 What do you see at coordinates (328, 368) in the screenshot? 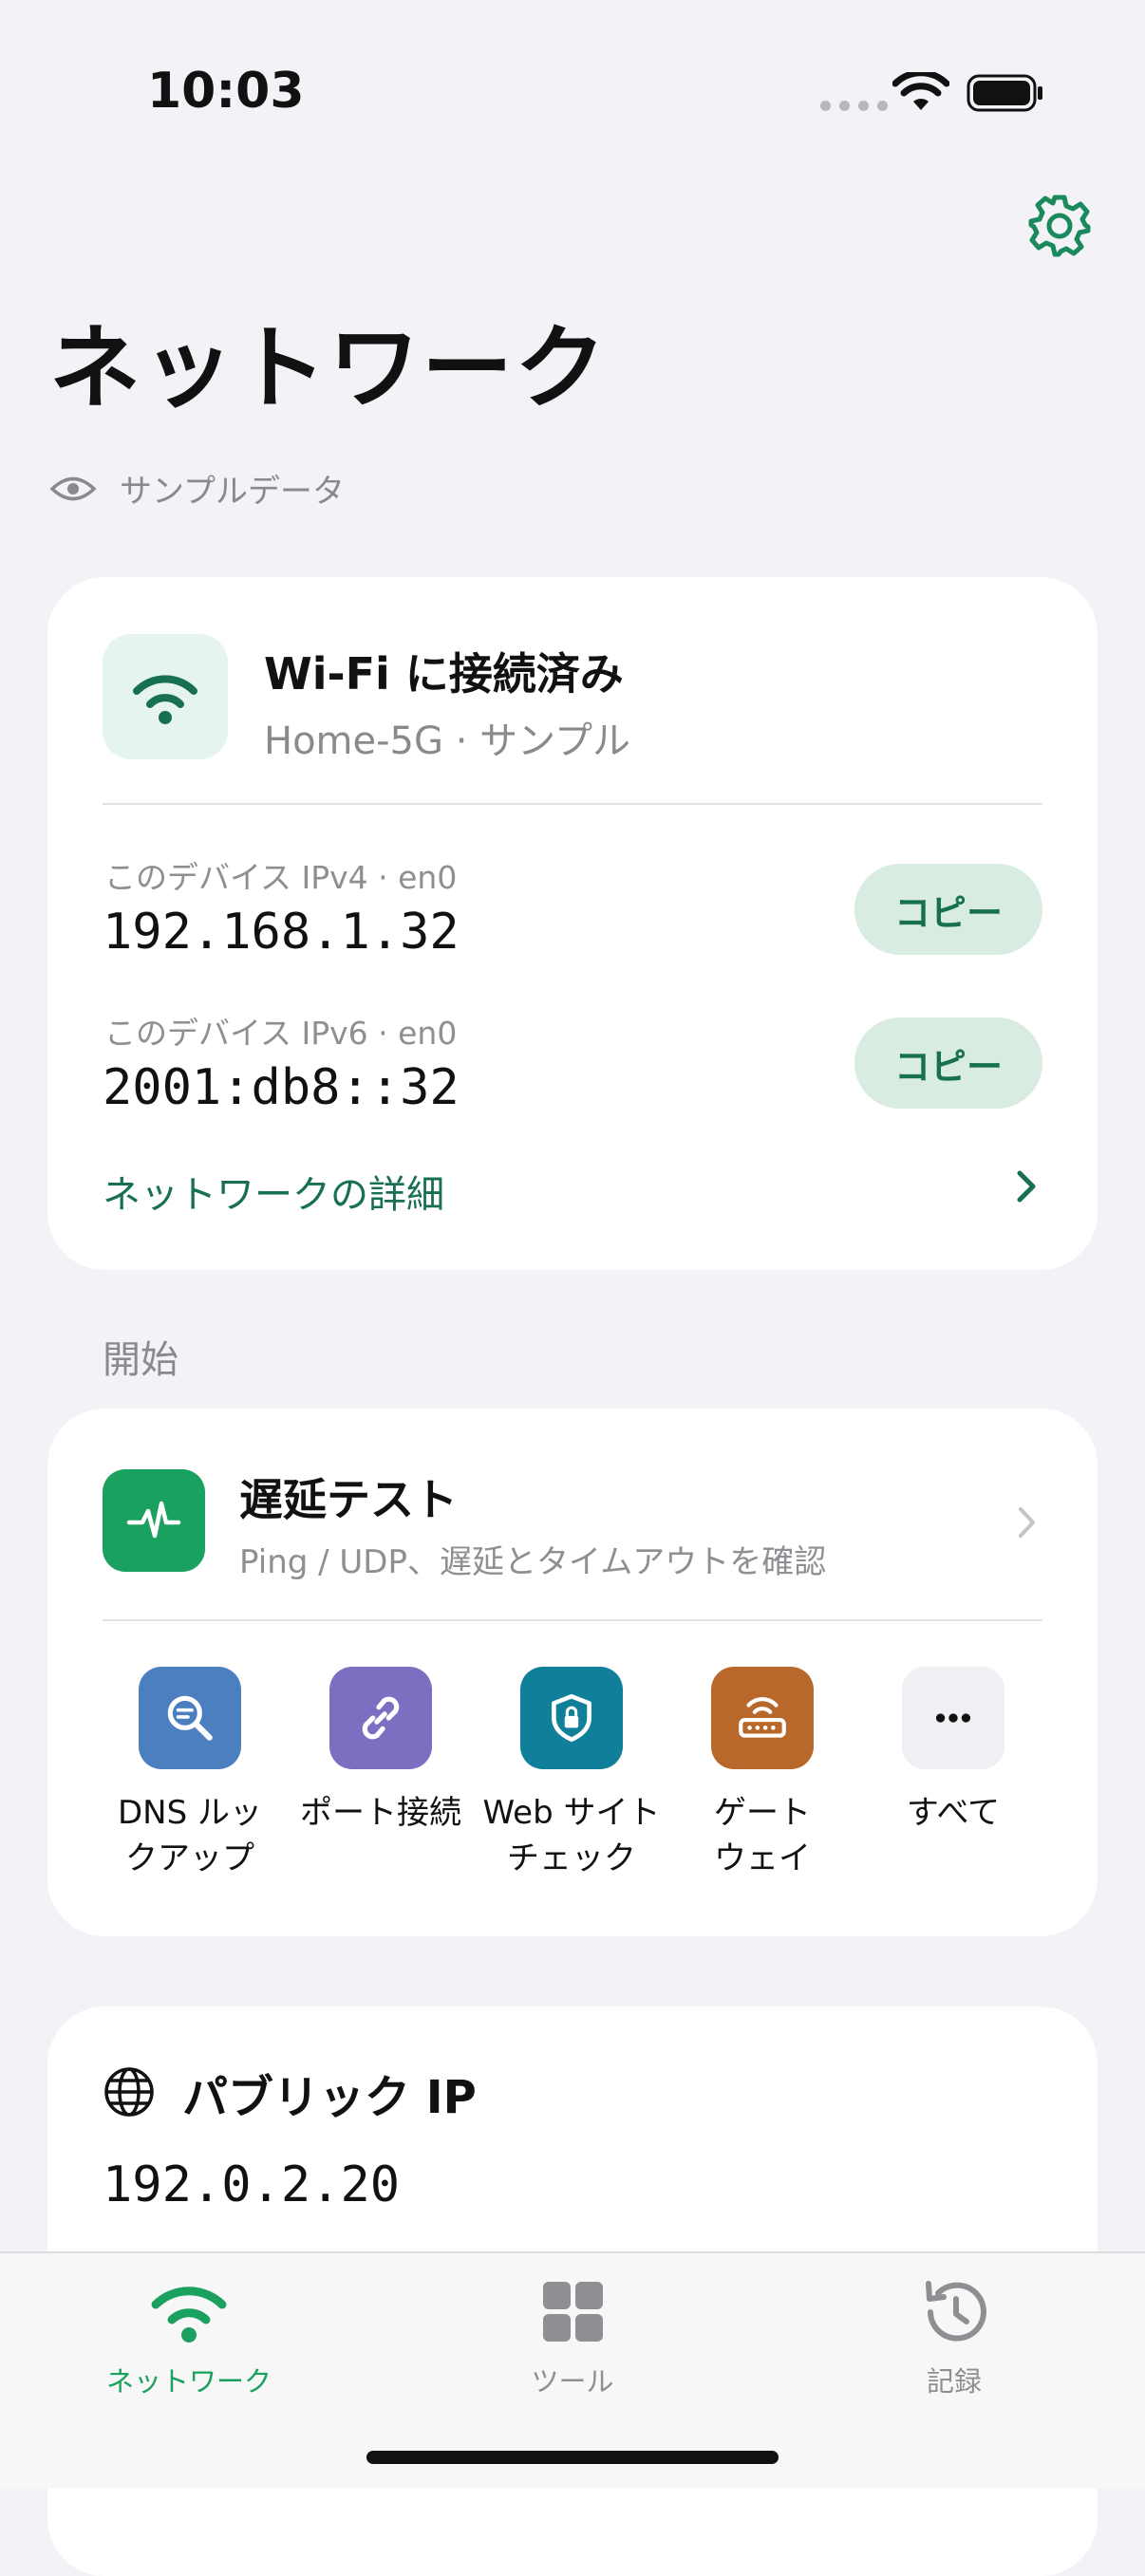
I see `page-title: ネットワーク` at bounding box center [328, 368].